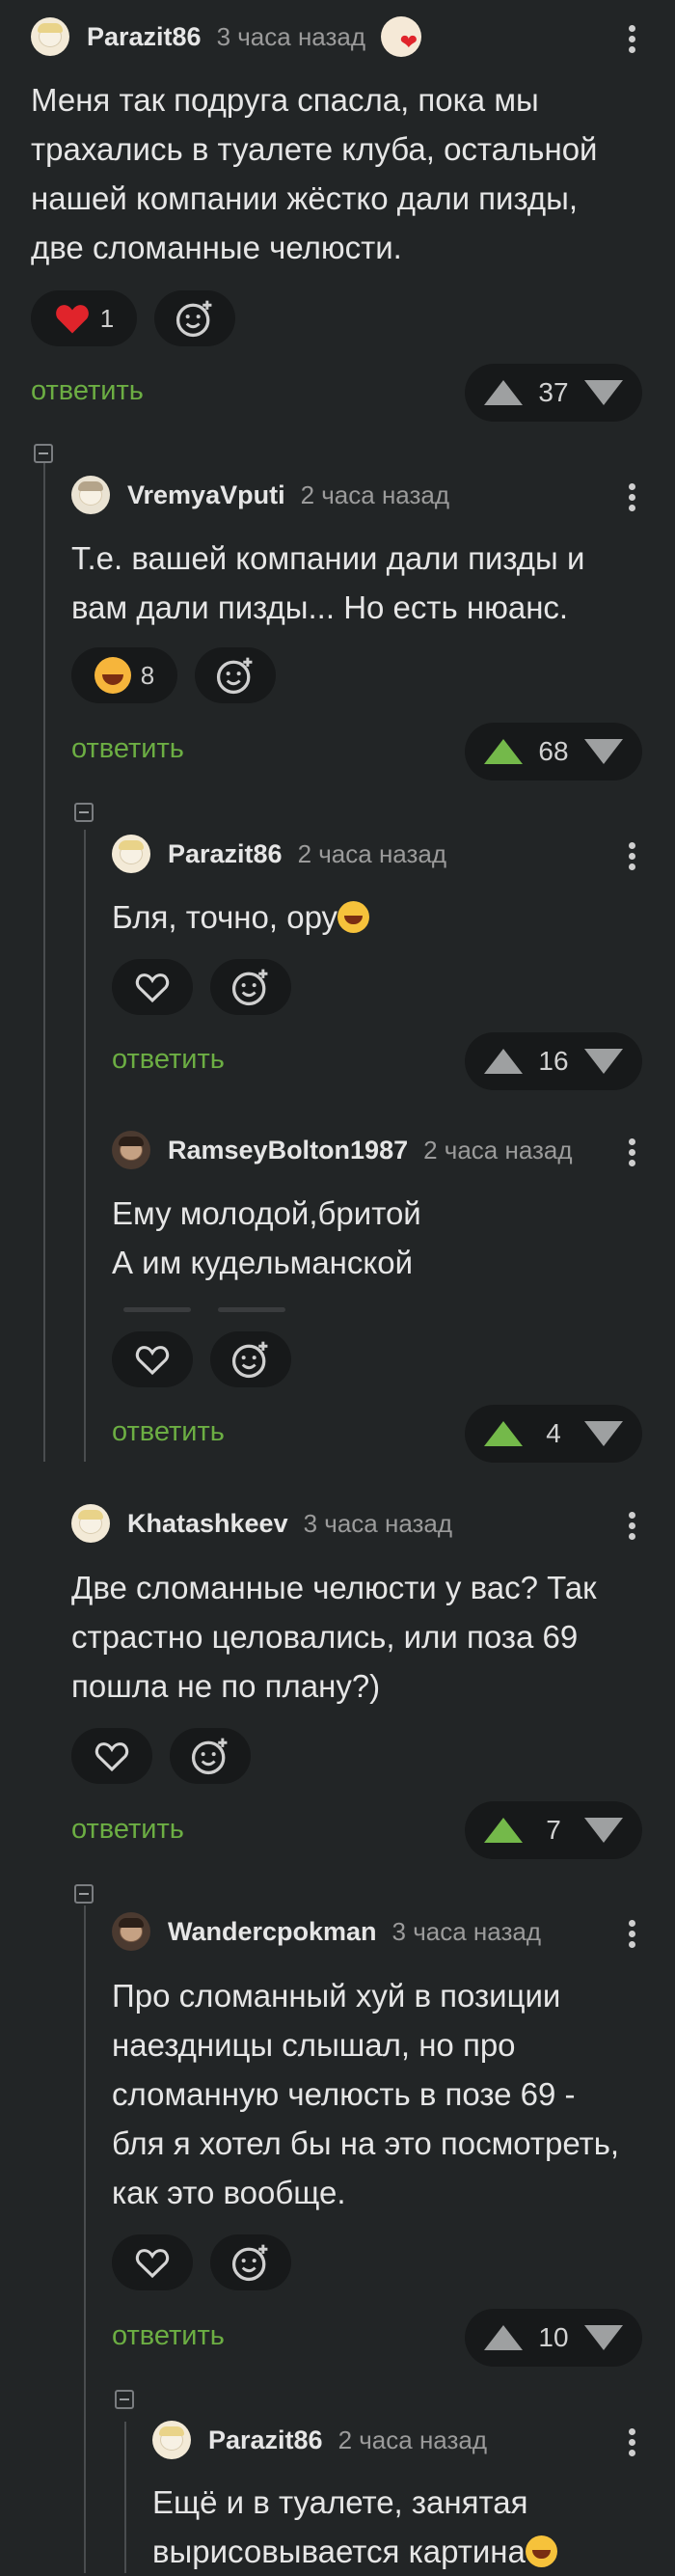  What do you see at coordinates (157, 1309) in the screenshot?
I see `image-preview-edge` at bounding box center [157, 1309].